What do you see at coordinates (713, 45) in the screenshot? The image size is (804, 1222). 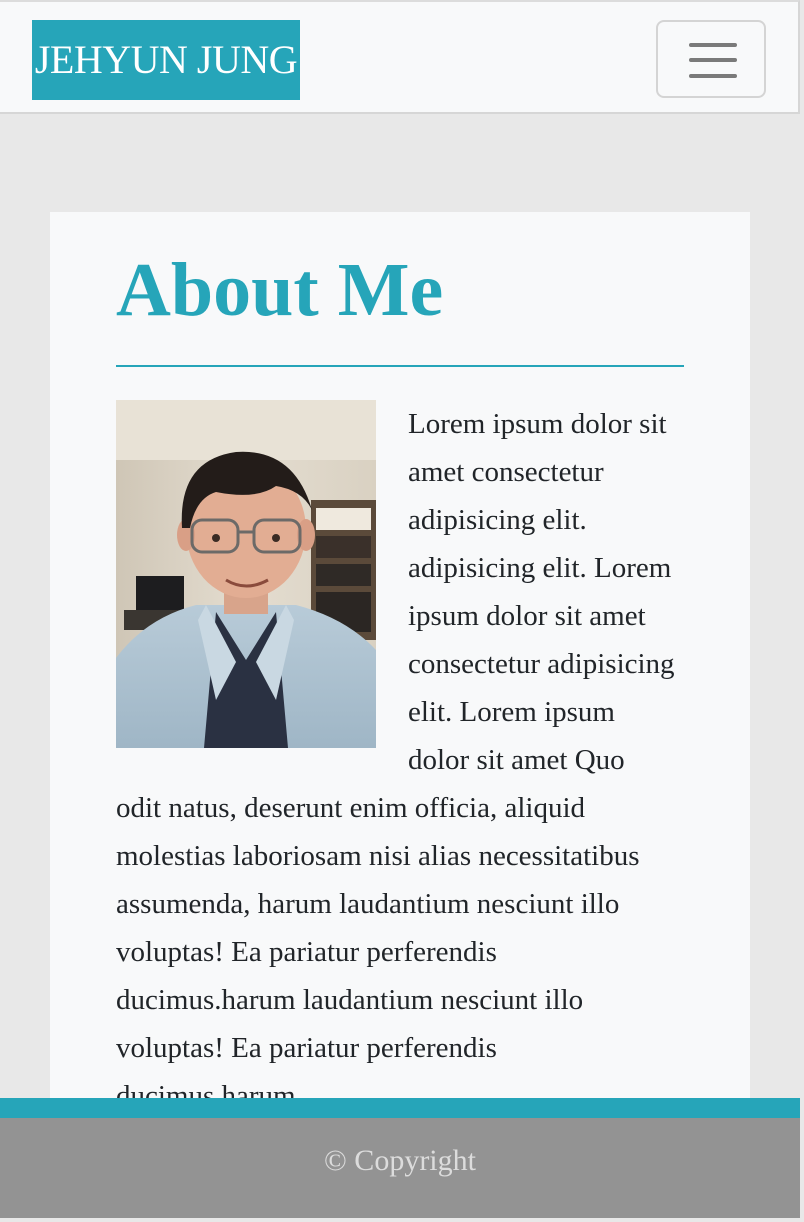 I see `hamburger-menu-icon` at bounding box center [713, 45].